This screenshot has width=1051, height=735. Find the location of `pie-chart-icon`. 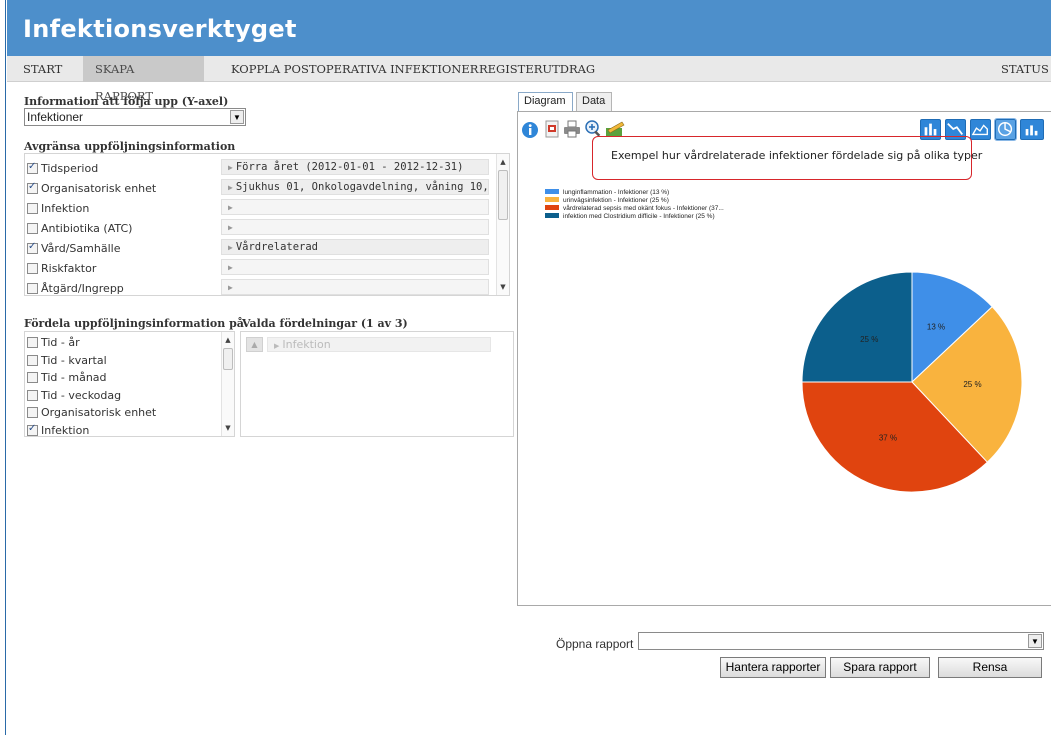

pie-chart-icon is located at coordinates (1005, 129).